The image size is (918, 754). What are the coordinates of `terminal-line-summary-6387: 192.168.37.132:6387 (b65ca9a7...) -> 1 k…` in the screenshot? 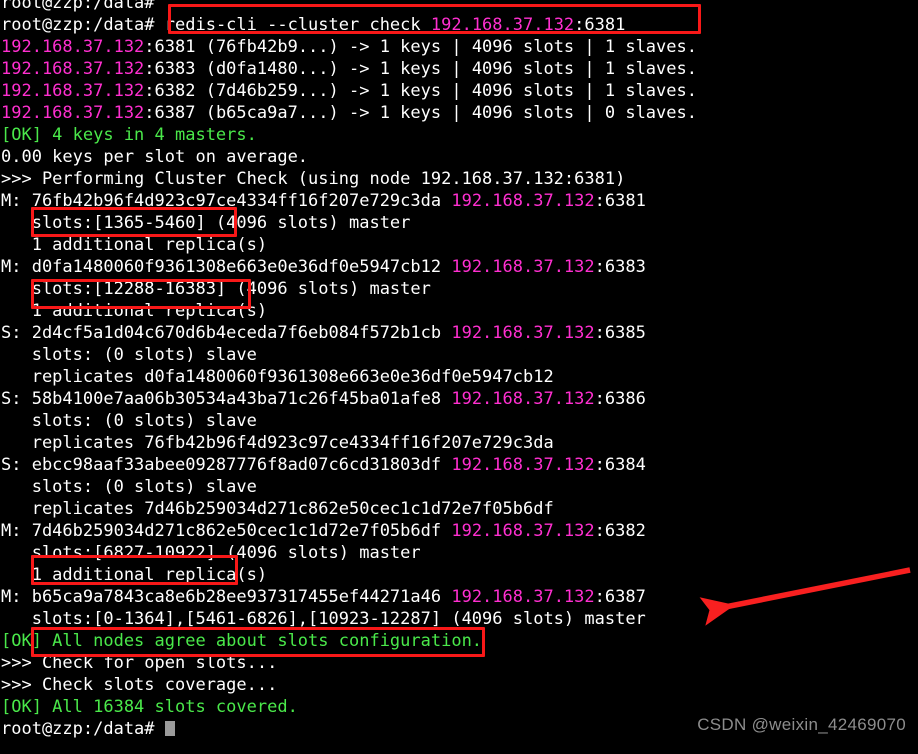 It's located at (459, 113).